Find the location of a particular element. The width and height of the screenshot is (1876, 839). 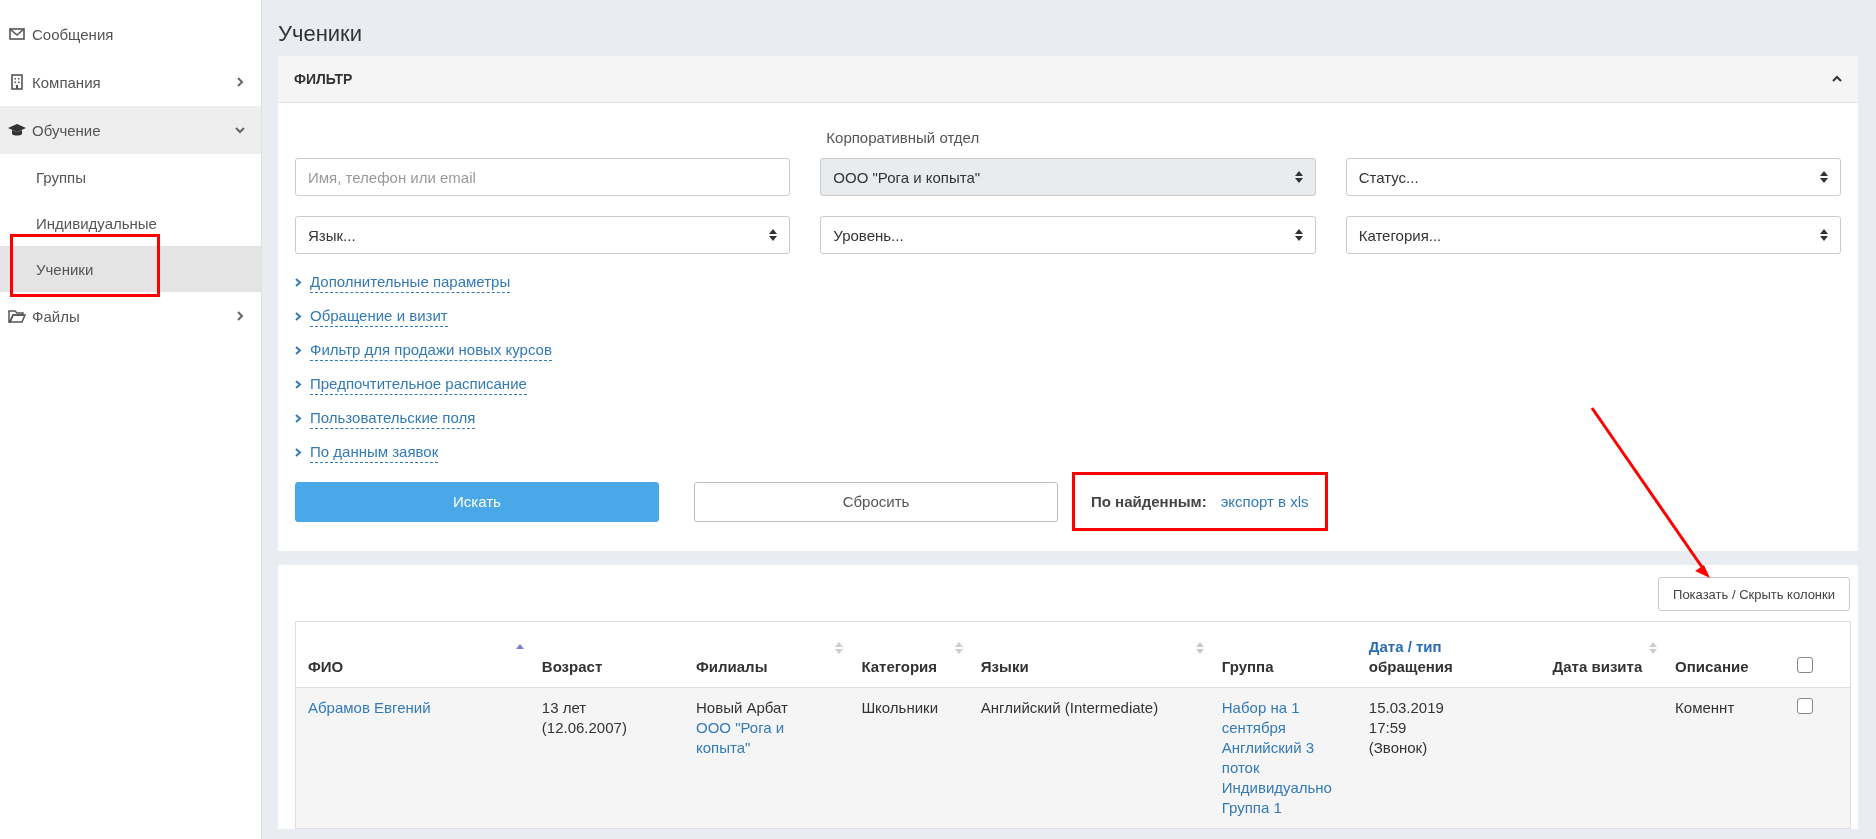

table-cell-text: Английский (Intermediate) is located at coordinates (1070, 708).